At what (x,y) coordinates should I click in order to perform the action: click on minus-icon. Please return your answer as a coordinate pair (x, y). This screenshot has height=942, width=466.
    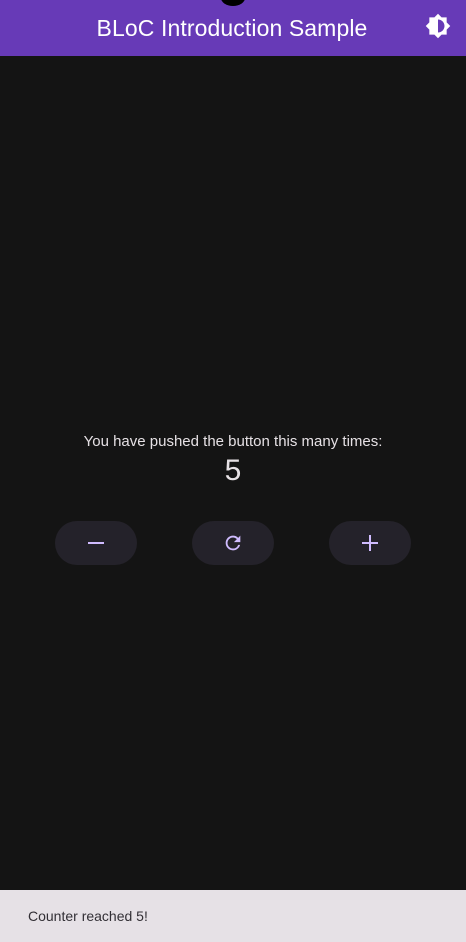
    Looking at the image, I should click on (96, 543).